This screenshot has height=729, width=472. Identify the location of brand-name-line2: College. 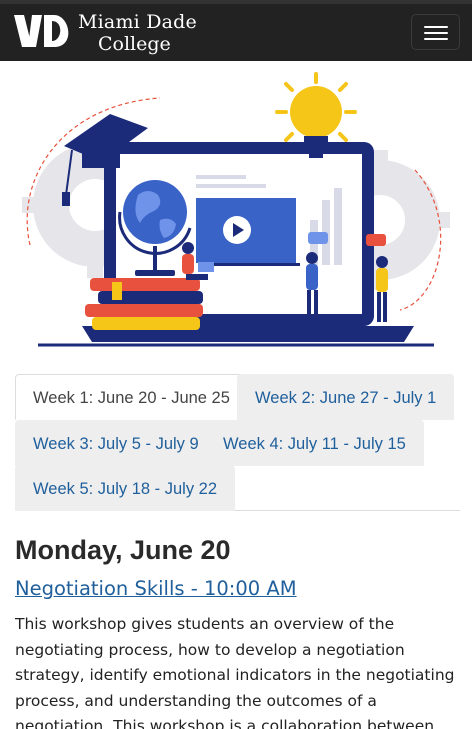
(134, 44).